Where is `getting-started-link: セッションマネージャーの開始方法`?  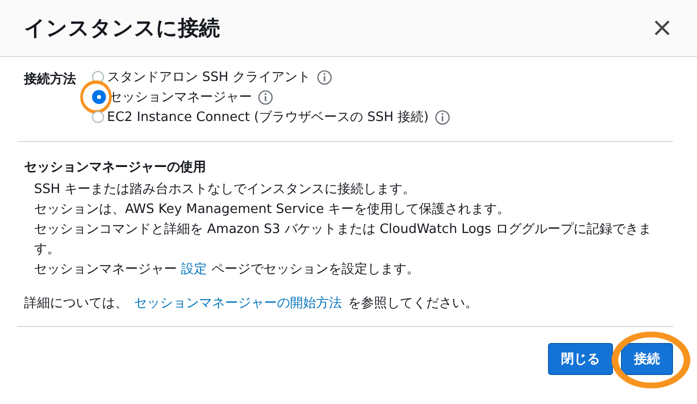 getting-started-link: セッションマネージャーの開始方法 is located at coordinates (238, 303).